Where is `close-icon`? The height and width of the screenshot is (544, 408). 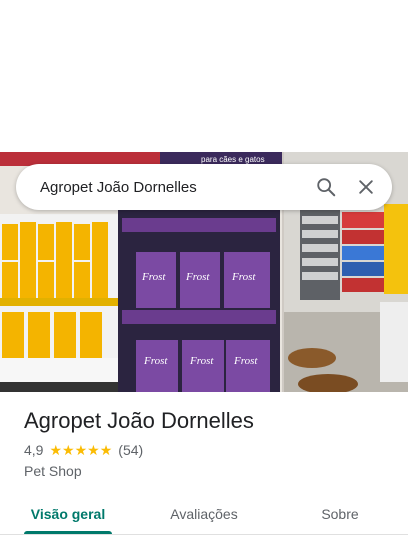
close-icon is located at coordinates (366, 187).